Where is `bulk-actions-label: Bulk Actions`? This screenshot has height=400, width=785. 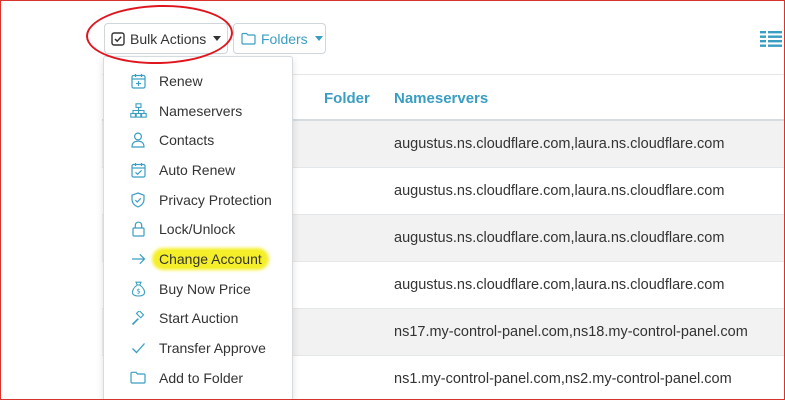
bulk-actions-label: Bulk Actions is located at coordinates (168, 38).